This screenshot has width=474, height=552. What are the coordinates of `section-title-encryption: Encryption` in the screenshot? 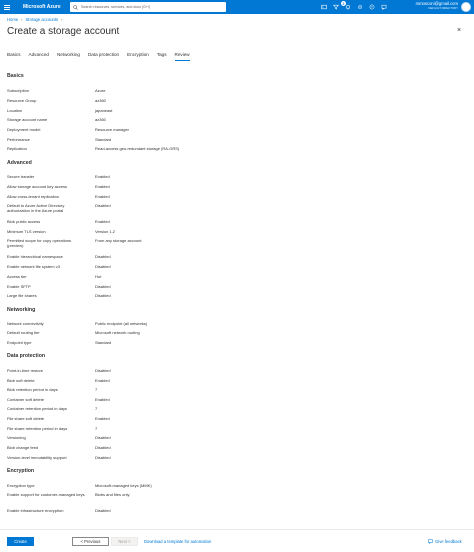 It's located at (21, 471).